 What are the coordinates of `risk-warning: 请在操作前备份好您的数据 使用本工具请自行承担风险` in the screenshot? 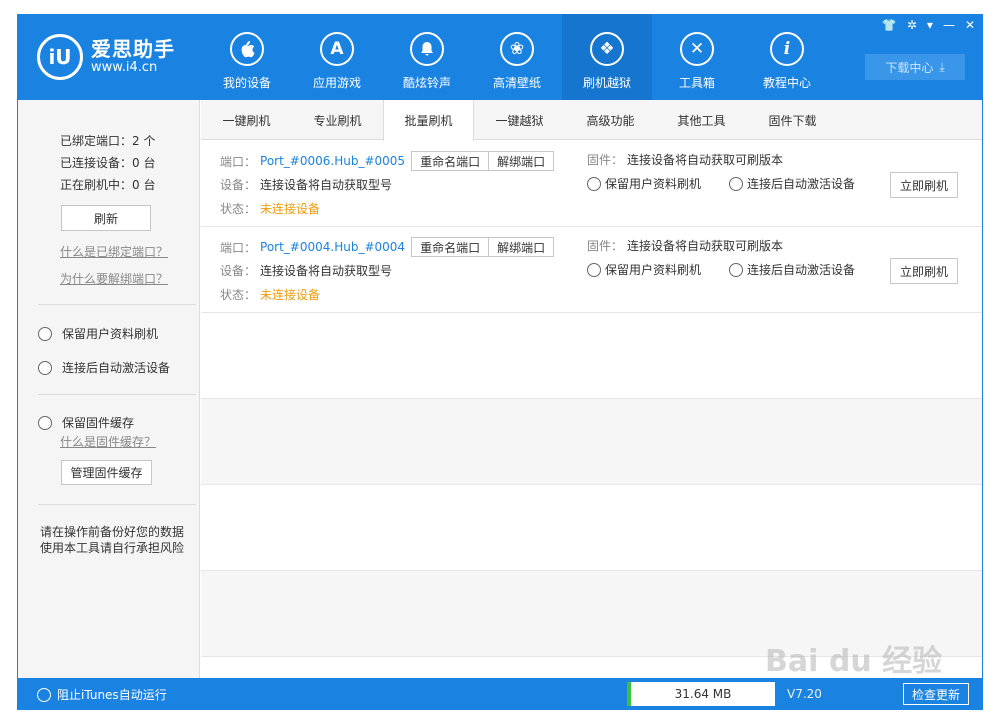 It's located at (112, 540).